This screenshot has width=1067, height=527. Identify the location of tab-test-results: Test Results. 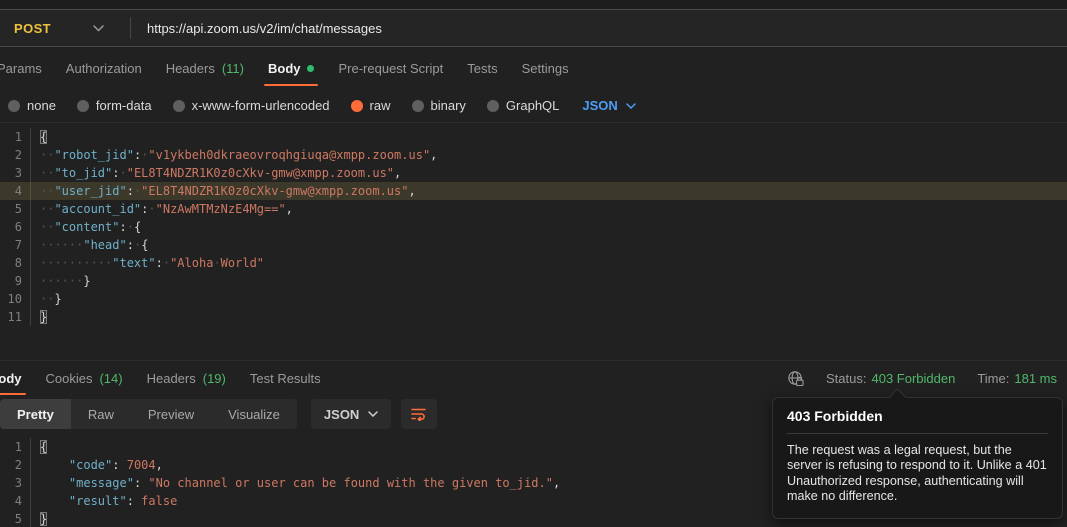
(285, 378).